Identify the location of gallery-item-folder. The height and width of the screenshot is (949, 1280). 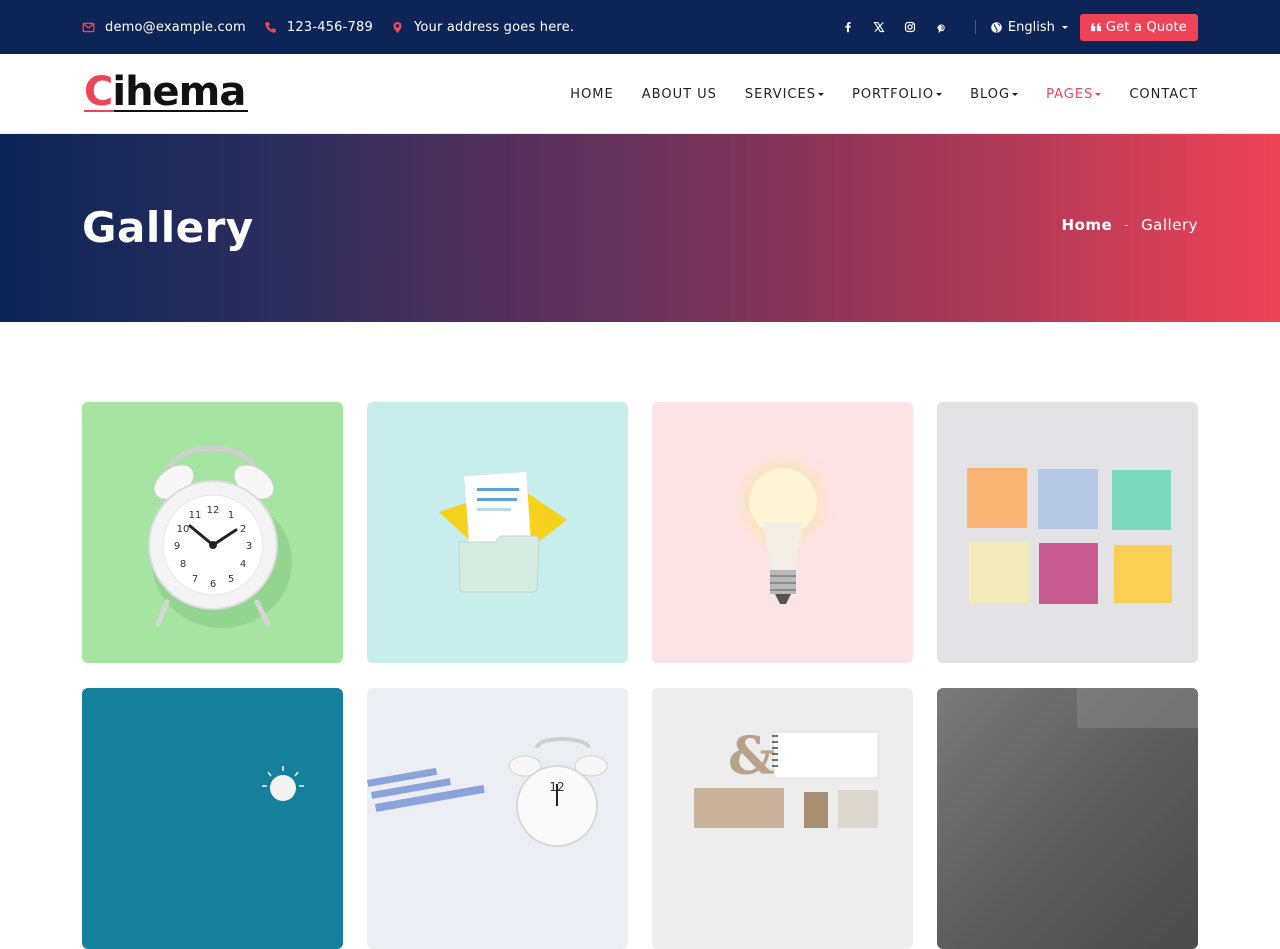
(497, 532).